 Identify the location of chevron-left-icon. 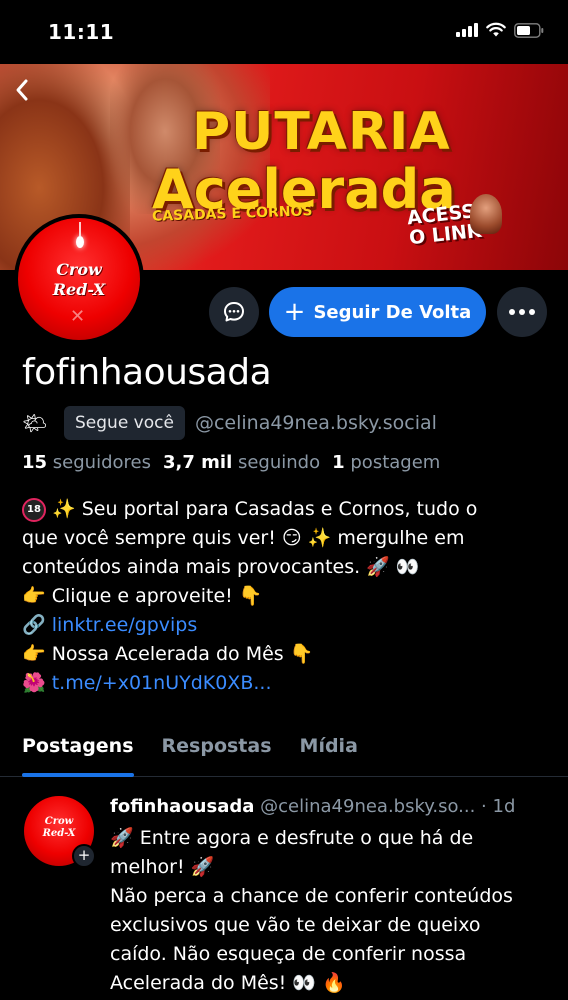
(22, 90).